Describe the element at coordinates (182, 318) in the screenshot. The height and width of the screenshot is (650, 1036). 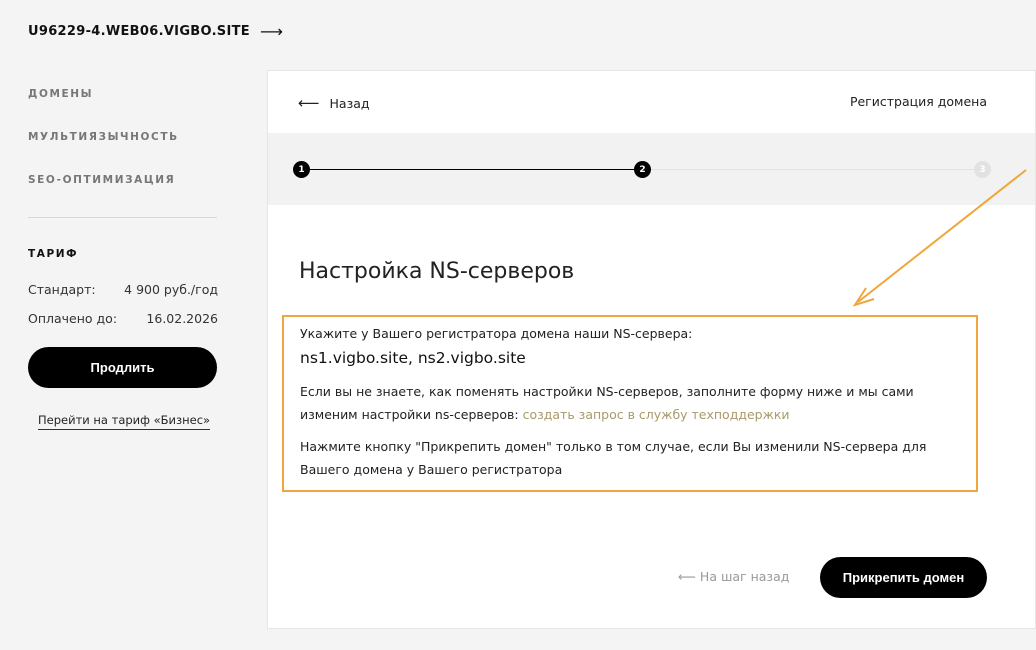
I see `tariff-paid-date: 16.02.2026` at that location.